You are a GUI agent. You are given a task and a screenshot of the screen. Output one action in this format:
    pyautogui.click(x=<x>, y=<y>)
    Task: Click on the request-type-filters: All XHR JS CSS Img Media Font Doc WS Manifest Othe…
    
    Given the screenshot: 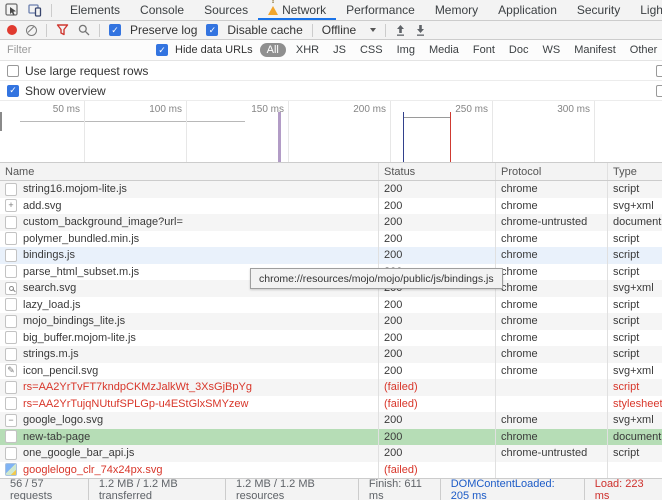 What is the action you would take?
    pyautogui.click(x=460, y=50)
    